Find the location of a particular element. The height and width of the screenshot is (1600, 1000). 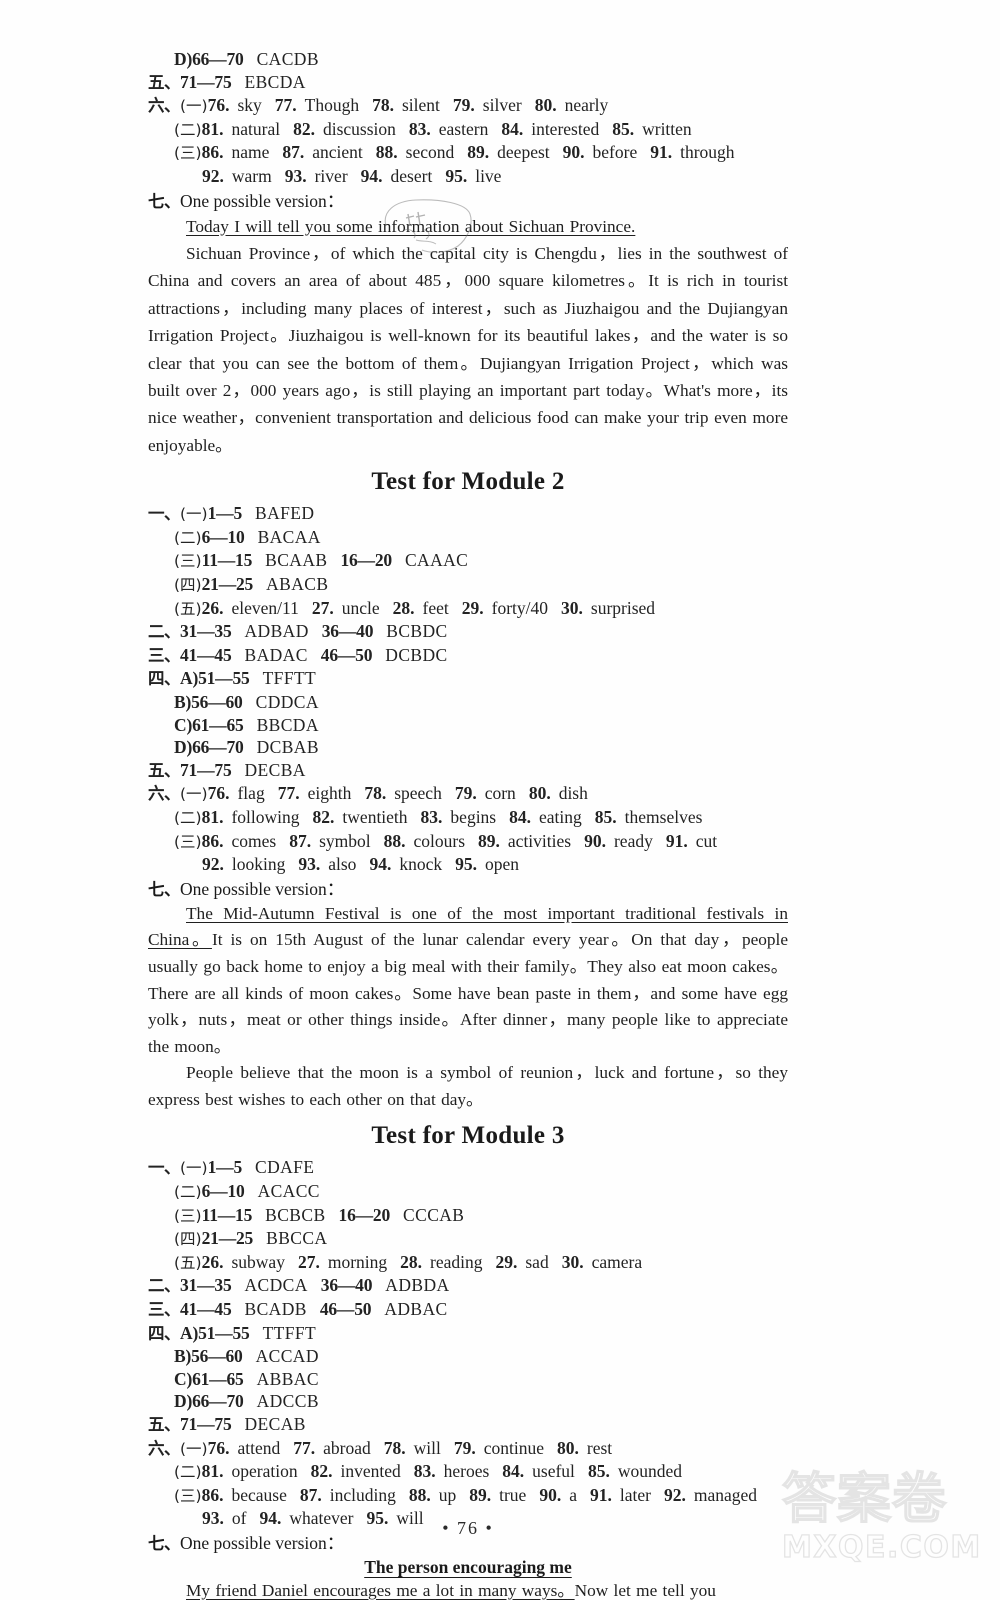

answer-word: begins is located at coordinates (473, 816).